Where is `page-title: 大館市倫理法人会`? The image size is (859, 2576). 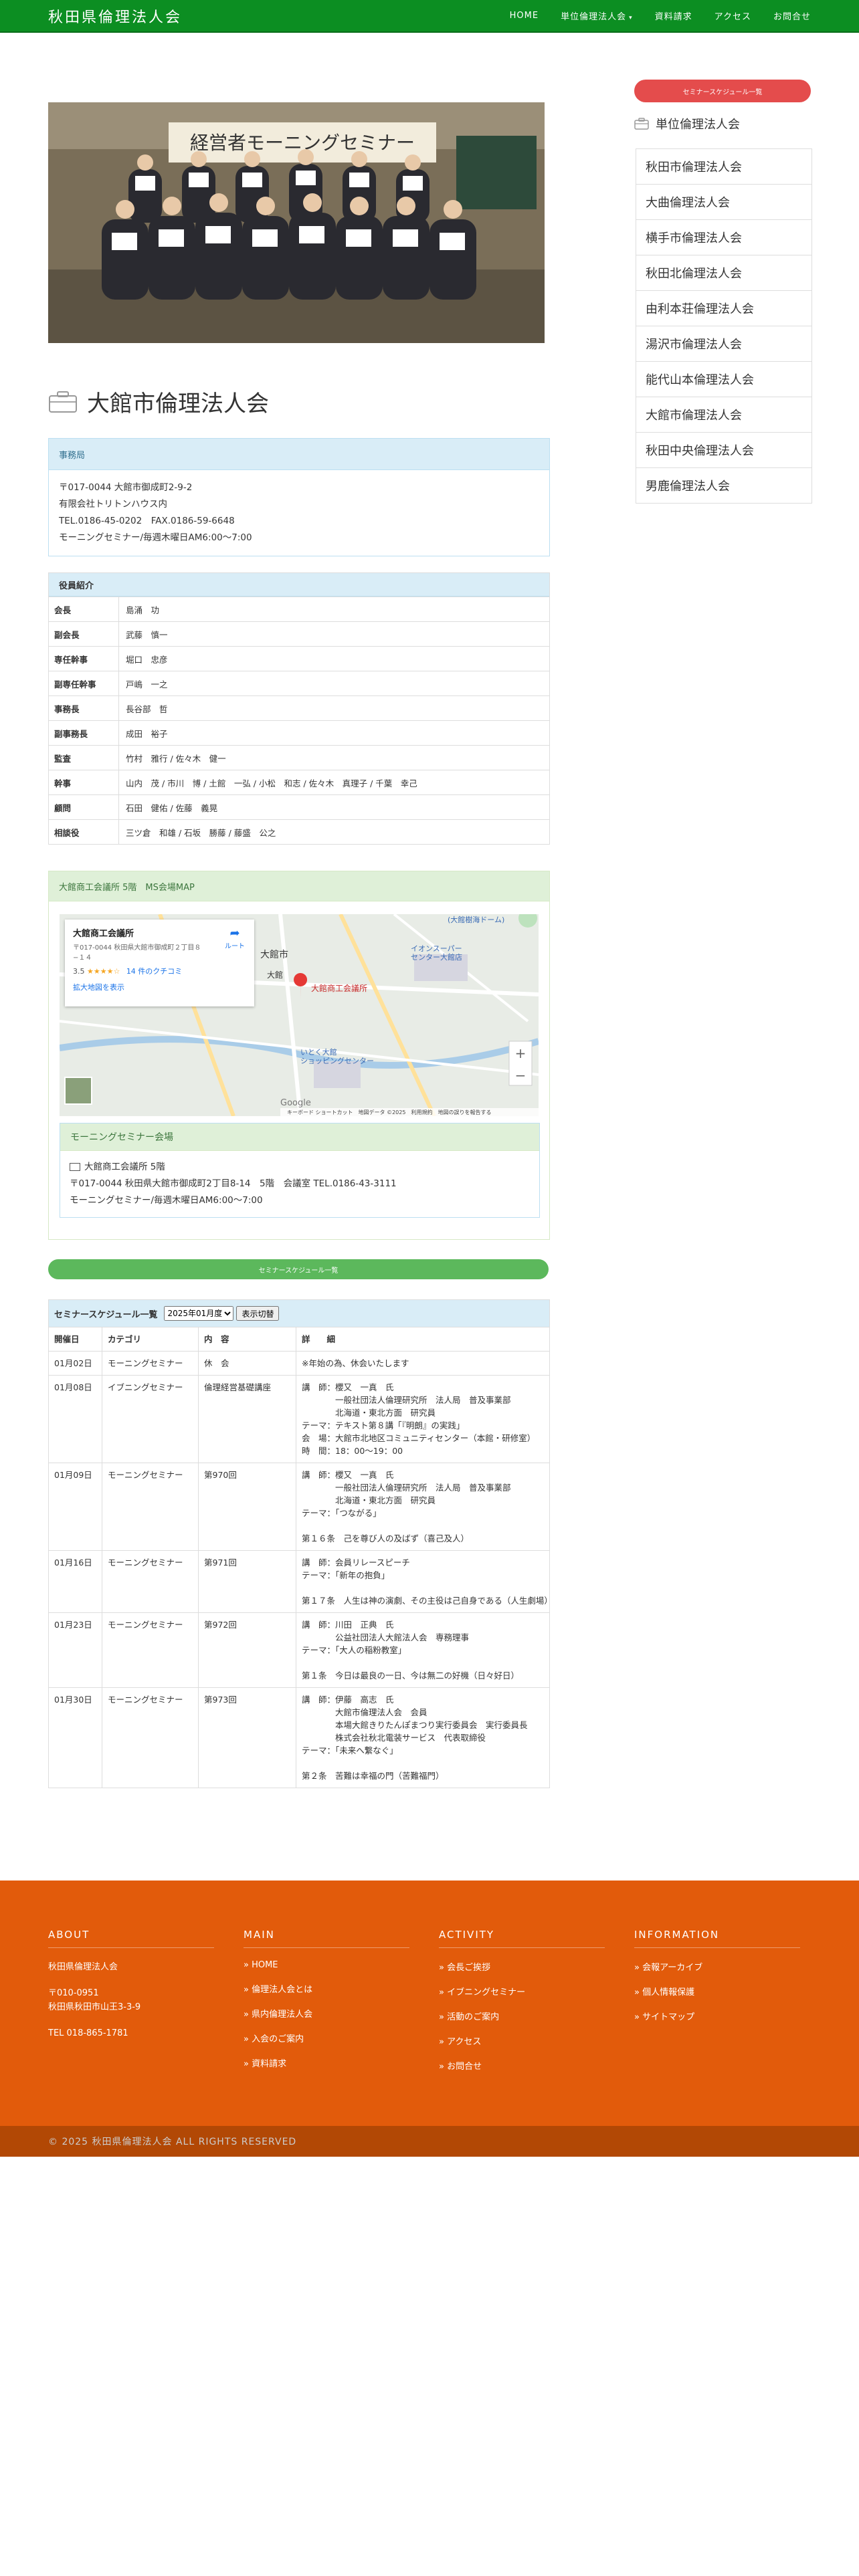 page-title: 大館市倫理法人会 is located at coordinates (158, 401).